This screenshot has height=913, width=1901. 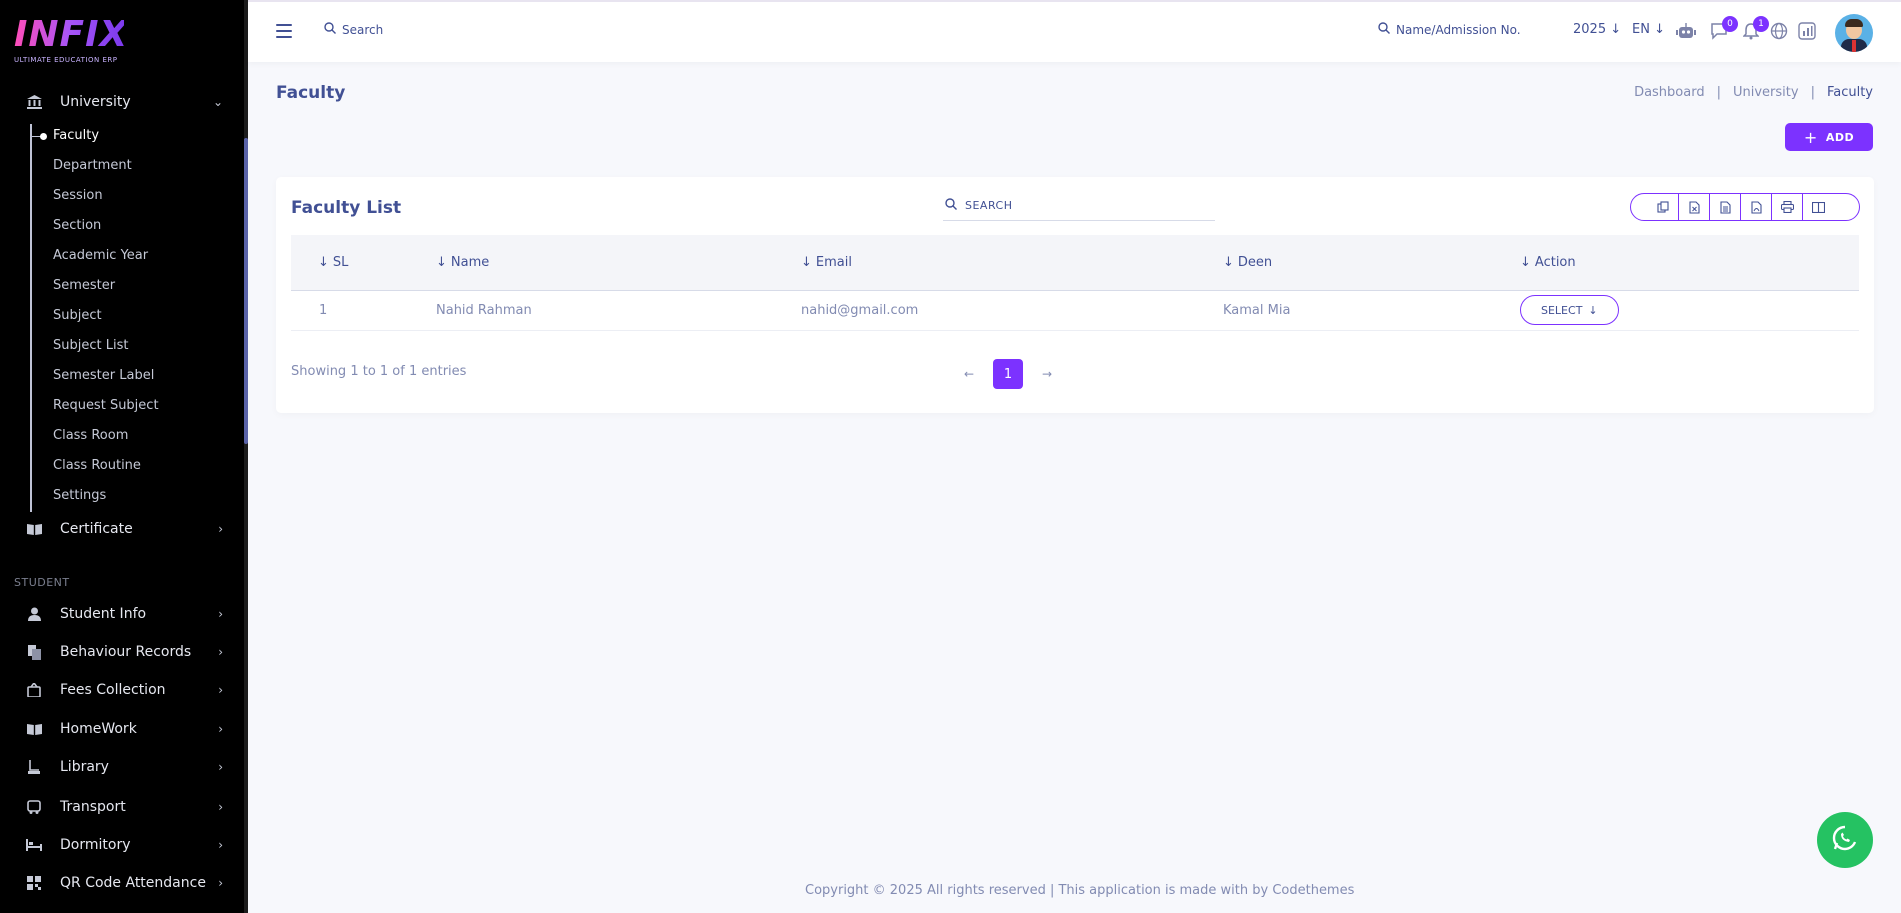 What do you see at coordinates (1730, 24) in the screenshot?
I see `chat-badge: 0` at bounding box center [1730, 24].